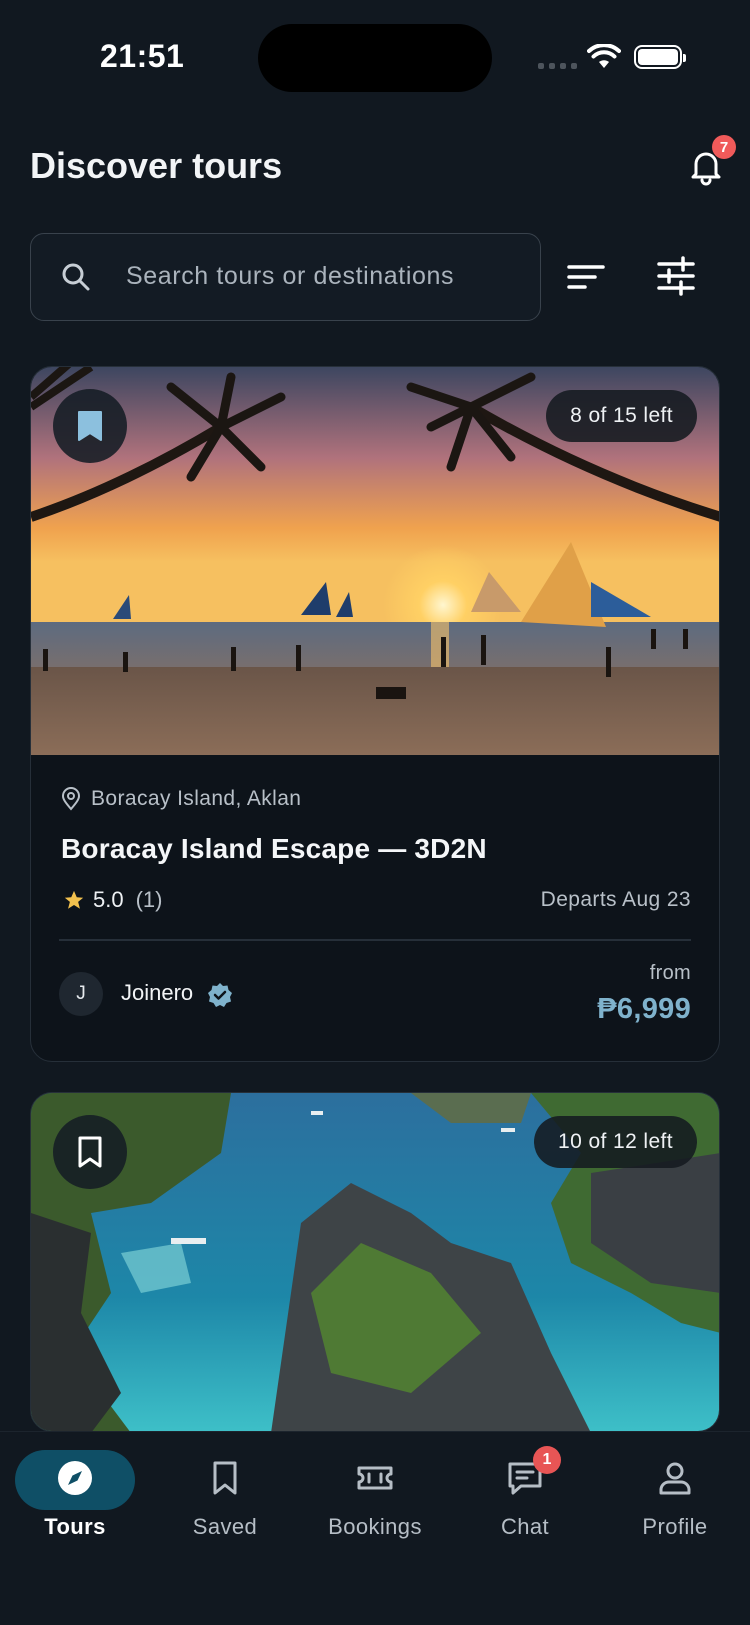 Image resolution: width=750 pixels, height=1625 pixels. Describe the element at coordinates (225, 1526) in the screenshot. I see `nav-label-saved: Saved` at that location.